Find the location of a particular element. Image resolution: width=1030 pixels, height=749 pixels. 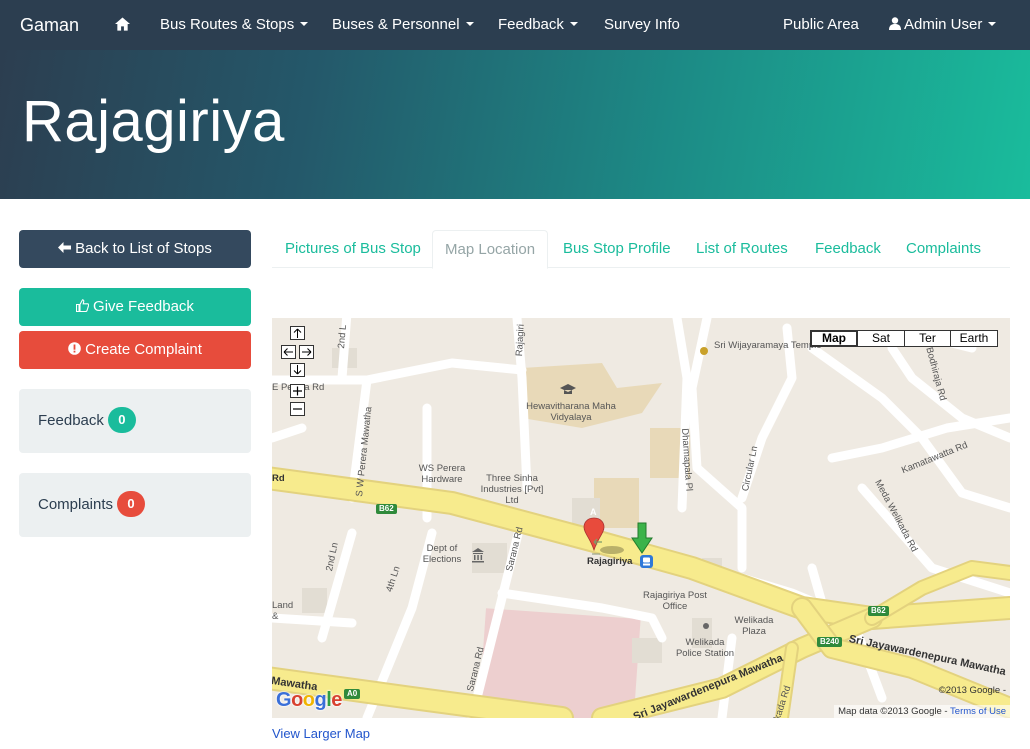

map-road-rd-left: Rd is located at coordinates (278, 478).